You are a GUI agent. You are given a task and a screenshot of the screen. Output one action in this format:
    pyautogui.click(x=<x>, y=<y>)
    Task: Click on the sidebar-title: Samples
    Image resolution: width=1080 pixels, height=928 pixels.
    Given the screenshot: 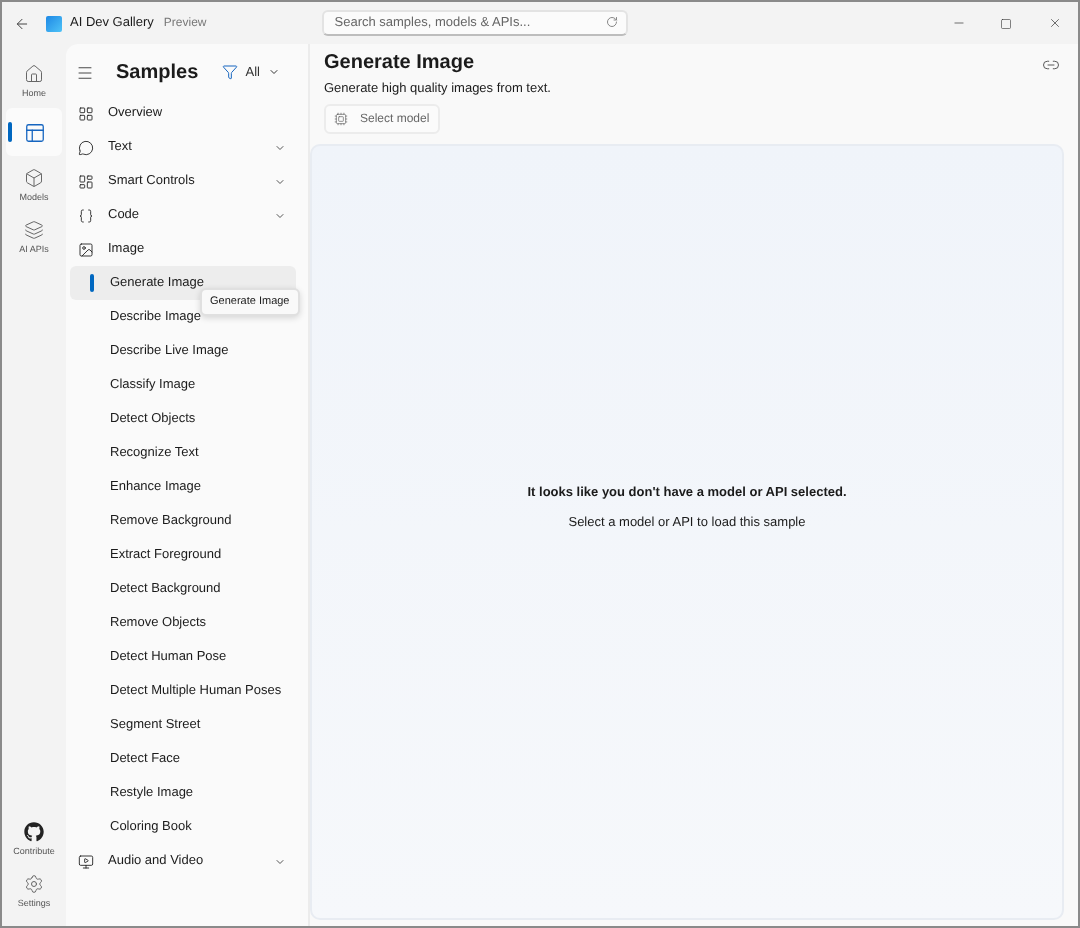 What is the action you would take?
    pyautogui.click(x=157, y=72)
    